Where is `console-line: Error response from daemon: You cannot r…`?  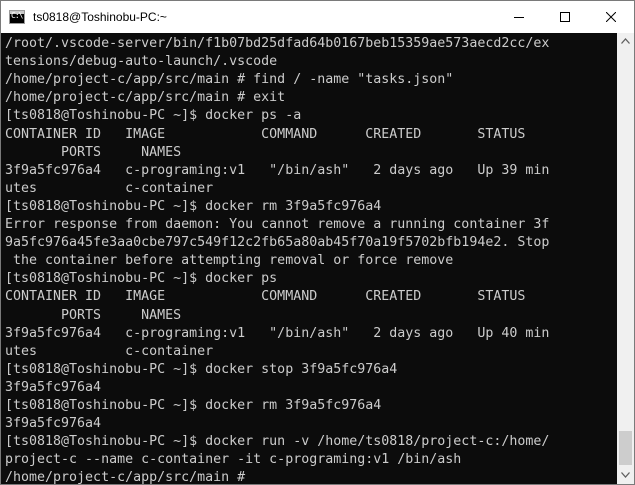 console-line: Error response from daemon: You cannot r… is located at coordinates (277, 224).